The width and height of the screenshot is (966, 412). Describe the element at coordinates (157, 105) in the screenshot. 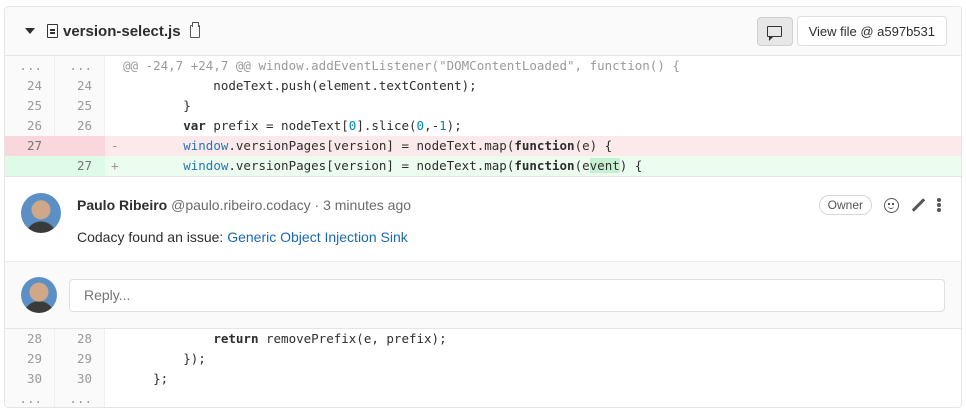

I see `line-content: }` at that location.